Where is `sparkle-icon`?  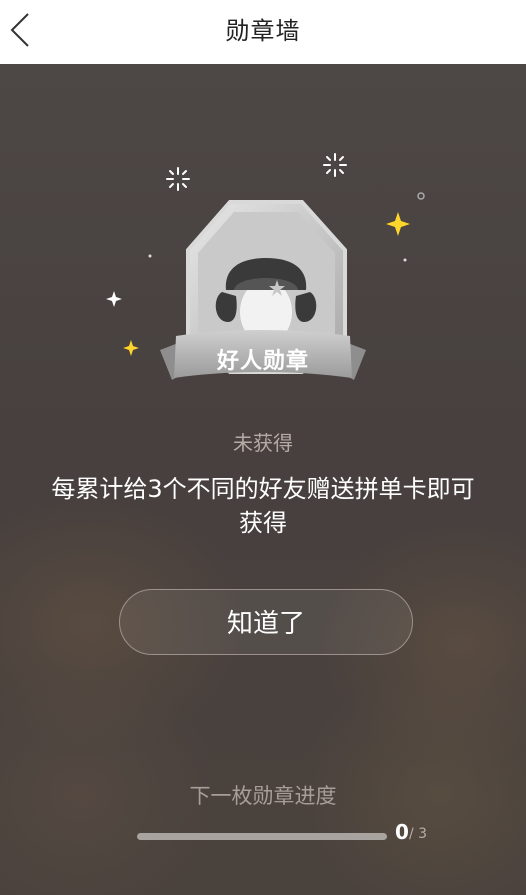 sparkle-icon is located at coordinates (256, 172).